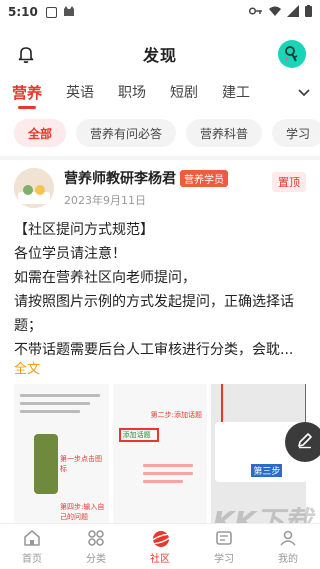 This screenshot has height=569, width=320. I want to click on status-time: 5:10, so click(23, 12).